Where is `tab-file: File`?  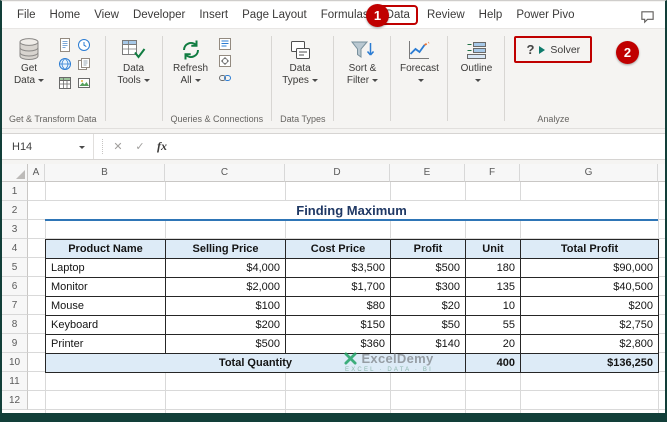
tab-file: File is located at coordinates (26, 15).